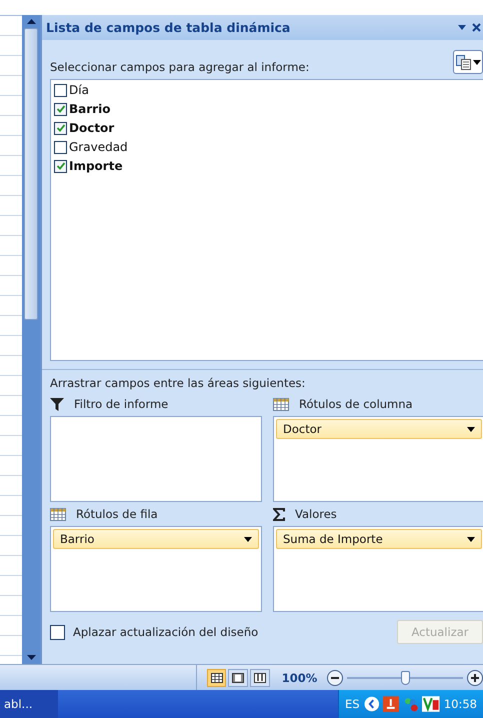  I want to click on area-title: Rótulos de fila, so click(117, 514).